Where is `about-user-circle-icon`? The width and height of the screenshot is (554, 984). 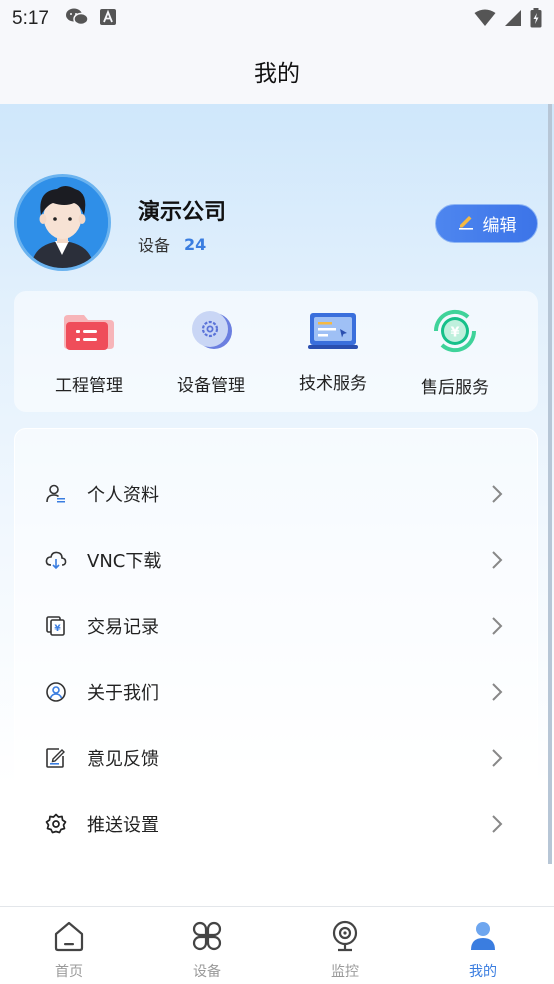
about-user-circle-icon is located at coordinates (56, 692).